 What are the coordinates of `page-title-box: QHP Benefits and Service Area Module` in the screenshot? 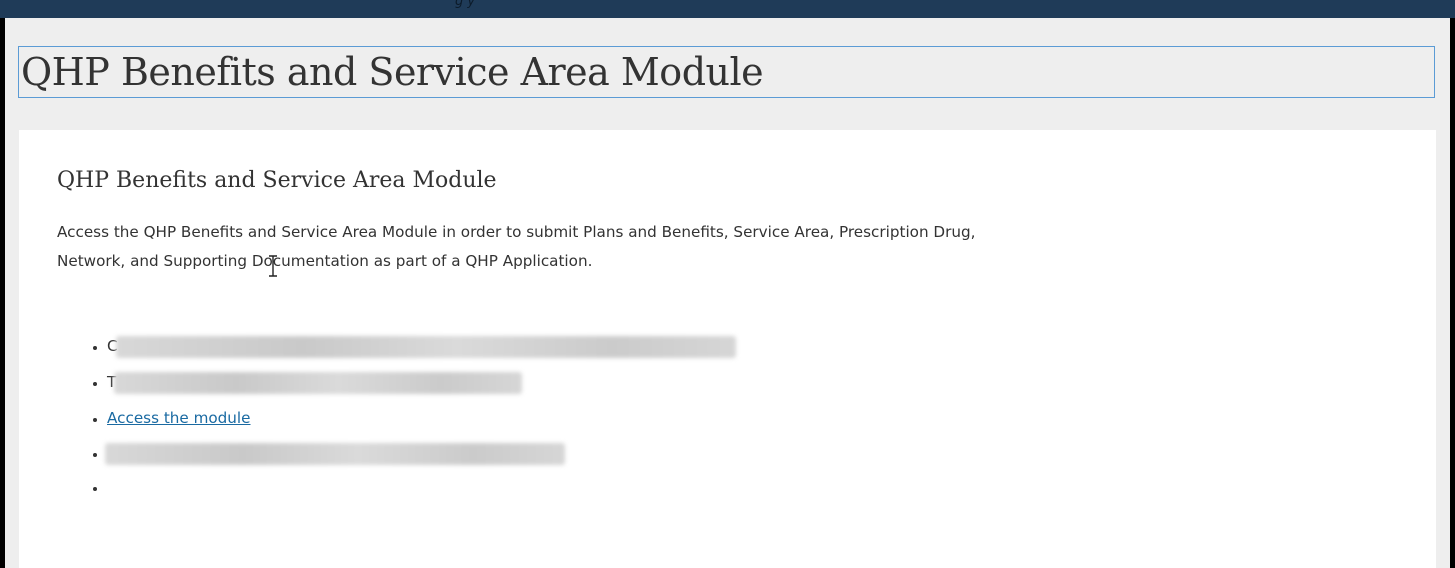 It's located at (726, 72).